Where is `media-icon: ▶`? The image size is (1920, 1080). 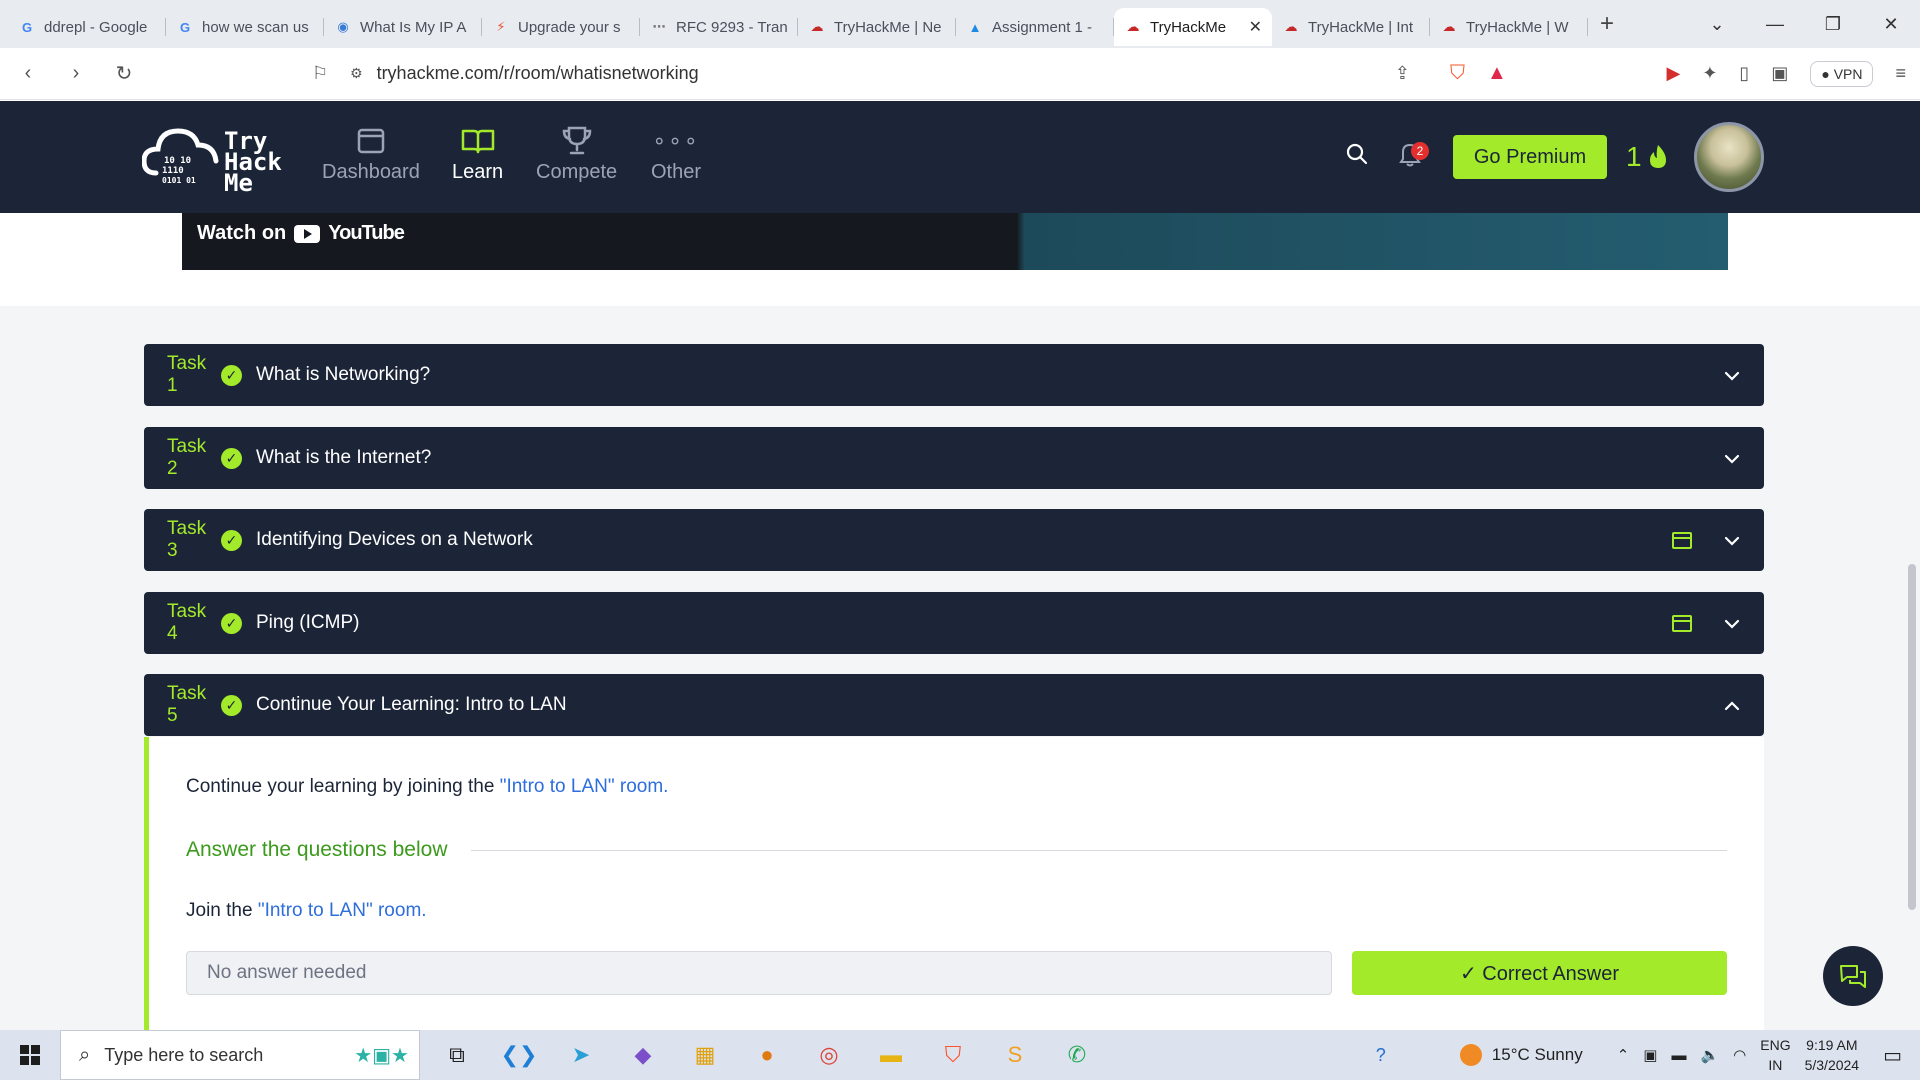 media-icon: ▶ is located at coordinates (1673, 73).